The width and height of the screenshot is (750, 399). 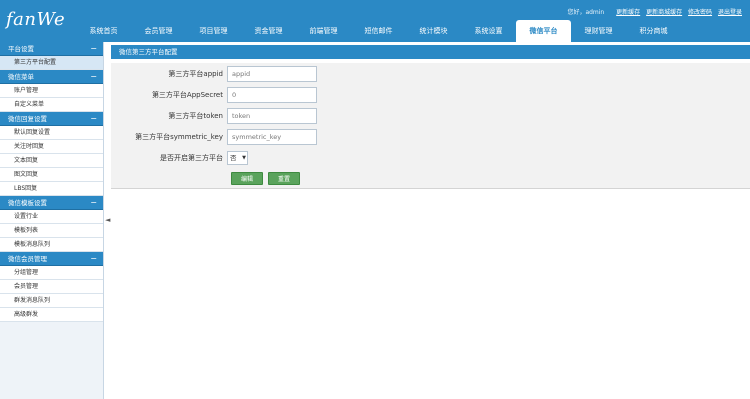 I want to click on sidebar-section-members: 微信会员管理 − 分组管理 会员管理 群发消息队列 高级群发, so click(x=51, y=287).